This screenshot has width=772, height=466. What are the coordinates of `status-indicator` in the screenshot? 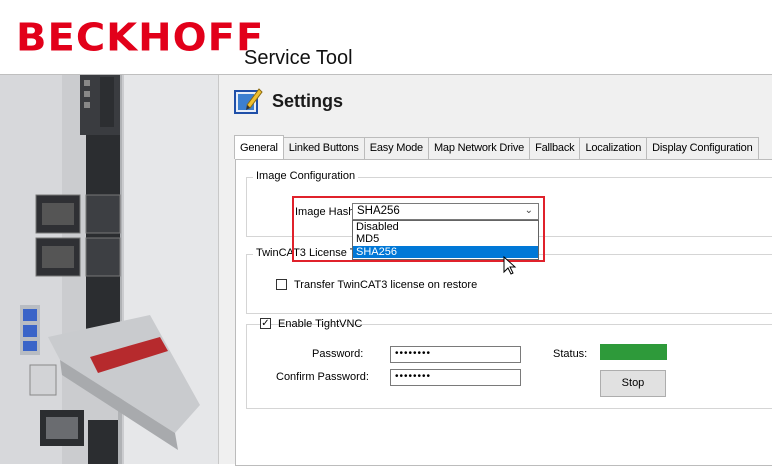 It's located at (633, 352).